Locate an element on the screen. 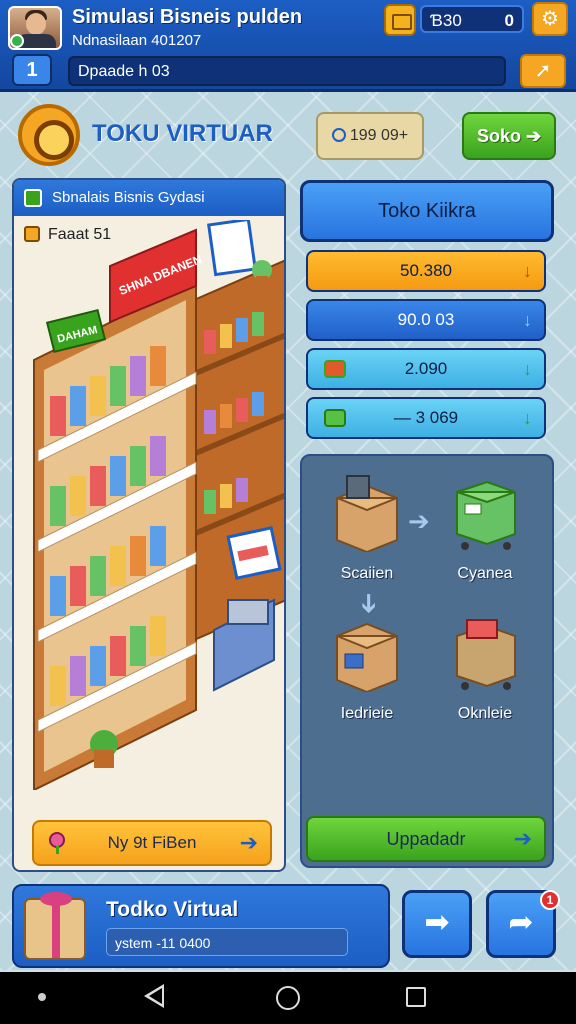 The height and width of the screenshot is (1024, 576). store-action-button: Soko ➔ is located at coordinates (509, 136).